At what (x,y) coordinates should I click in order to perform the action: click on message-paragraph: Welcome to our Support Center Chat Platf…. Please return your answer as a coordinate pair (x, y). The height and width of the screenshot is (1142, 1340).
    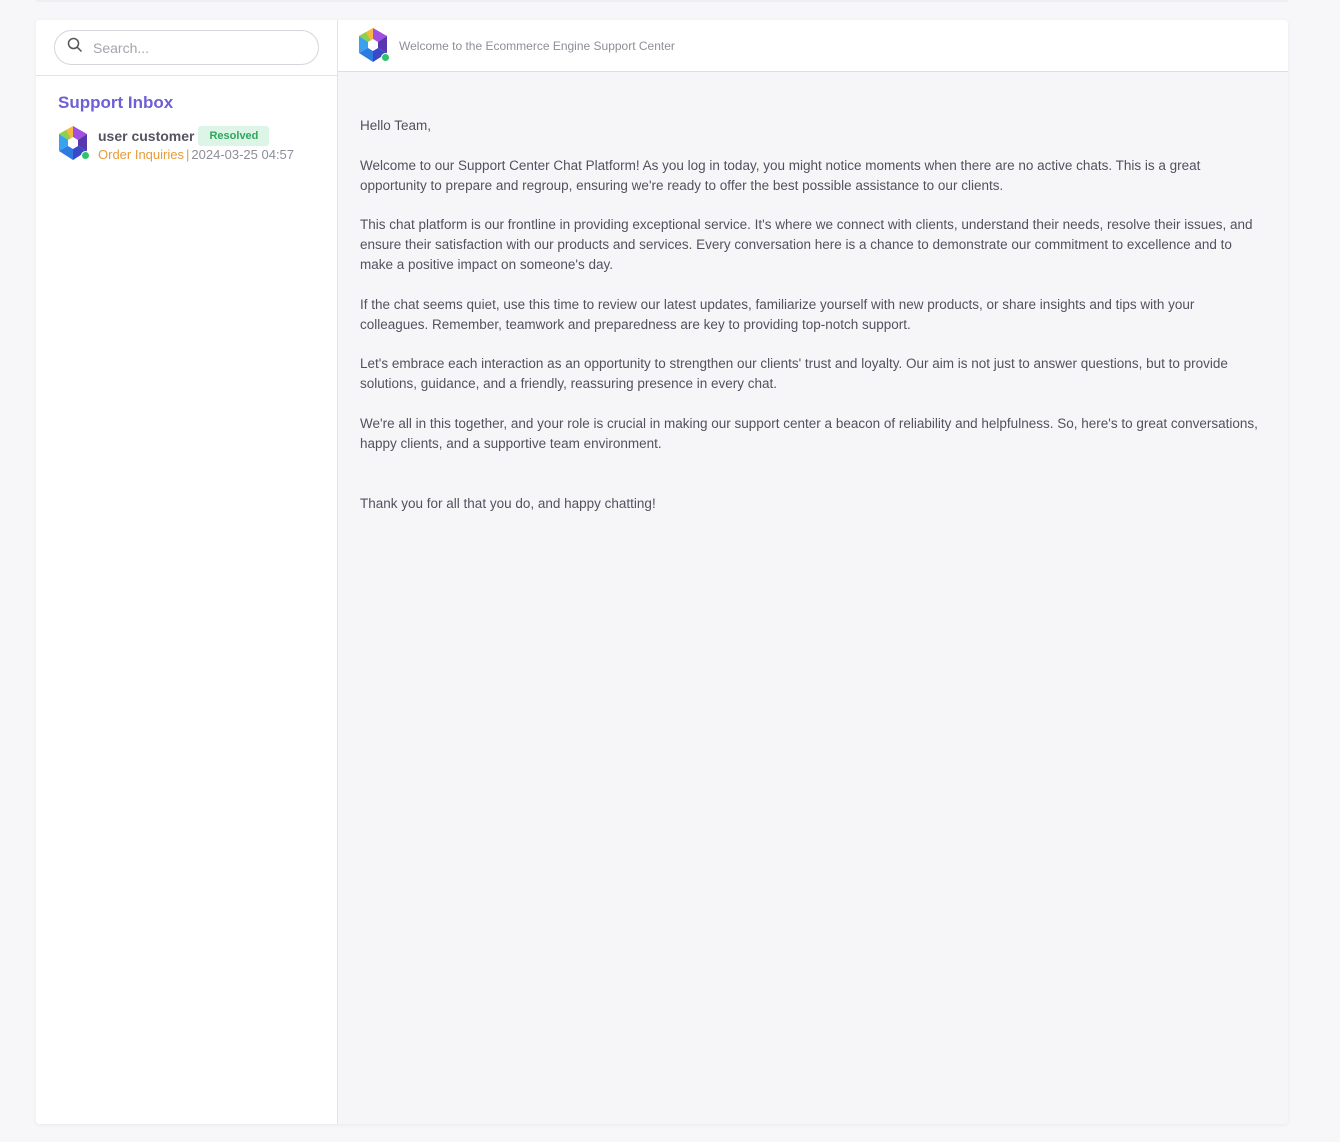
    Looking at the image, I should click on (780, 175).